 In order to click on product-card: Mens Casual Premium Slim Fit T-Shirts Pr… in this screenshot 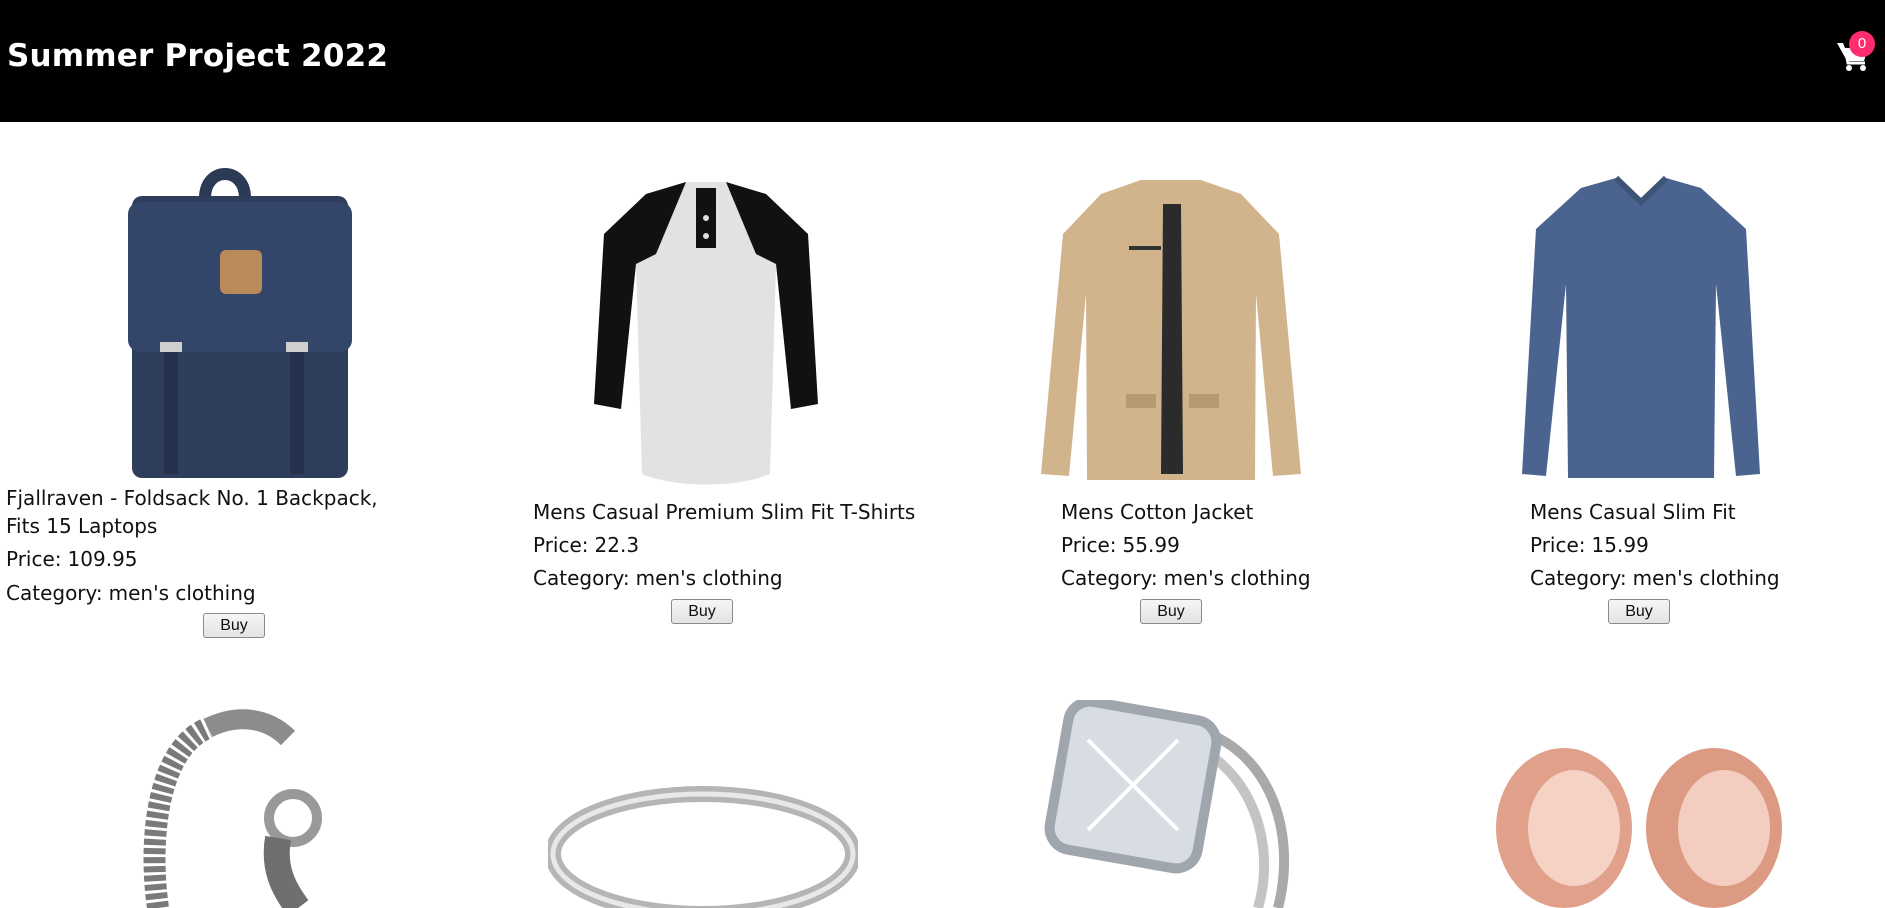, I will do `click(743, 382)`.